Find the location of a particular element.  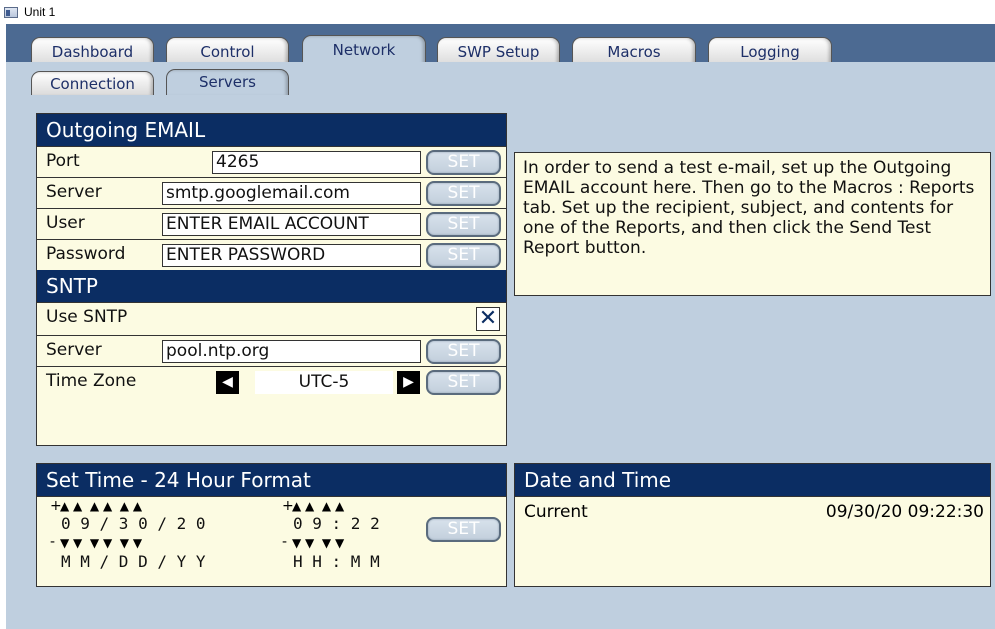

sntp-header: SNTP is located at coordinates (271, 286).